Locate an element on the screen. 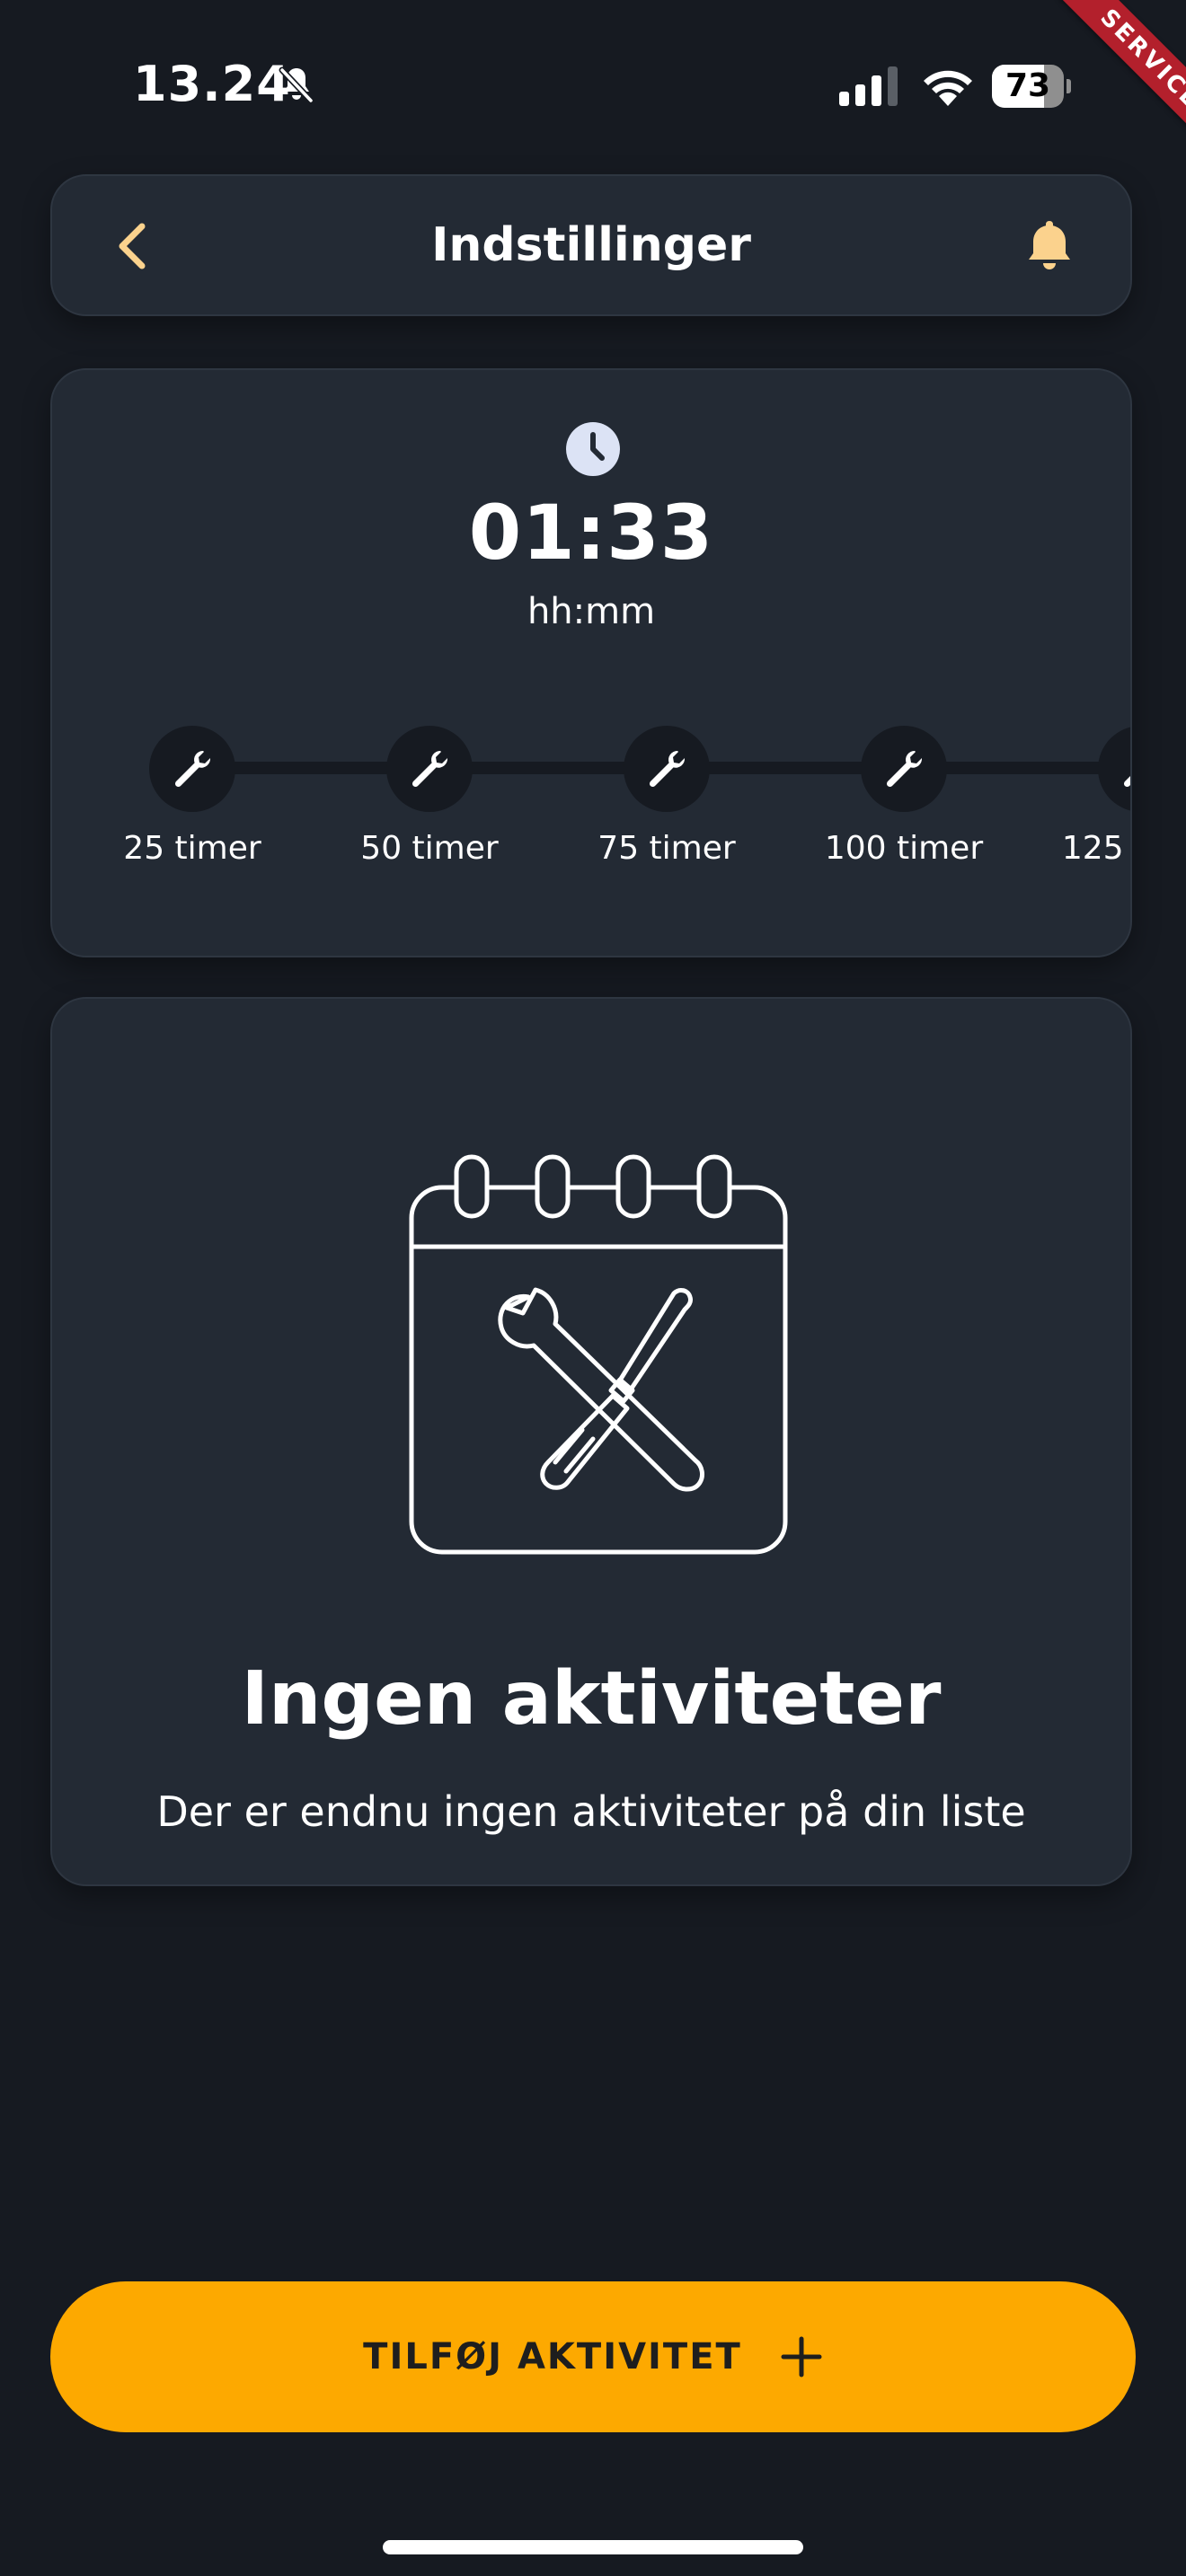  service-hours-value: 01:33 is located at coordinates (591, 533).